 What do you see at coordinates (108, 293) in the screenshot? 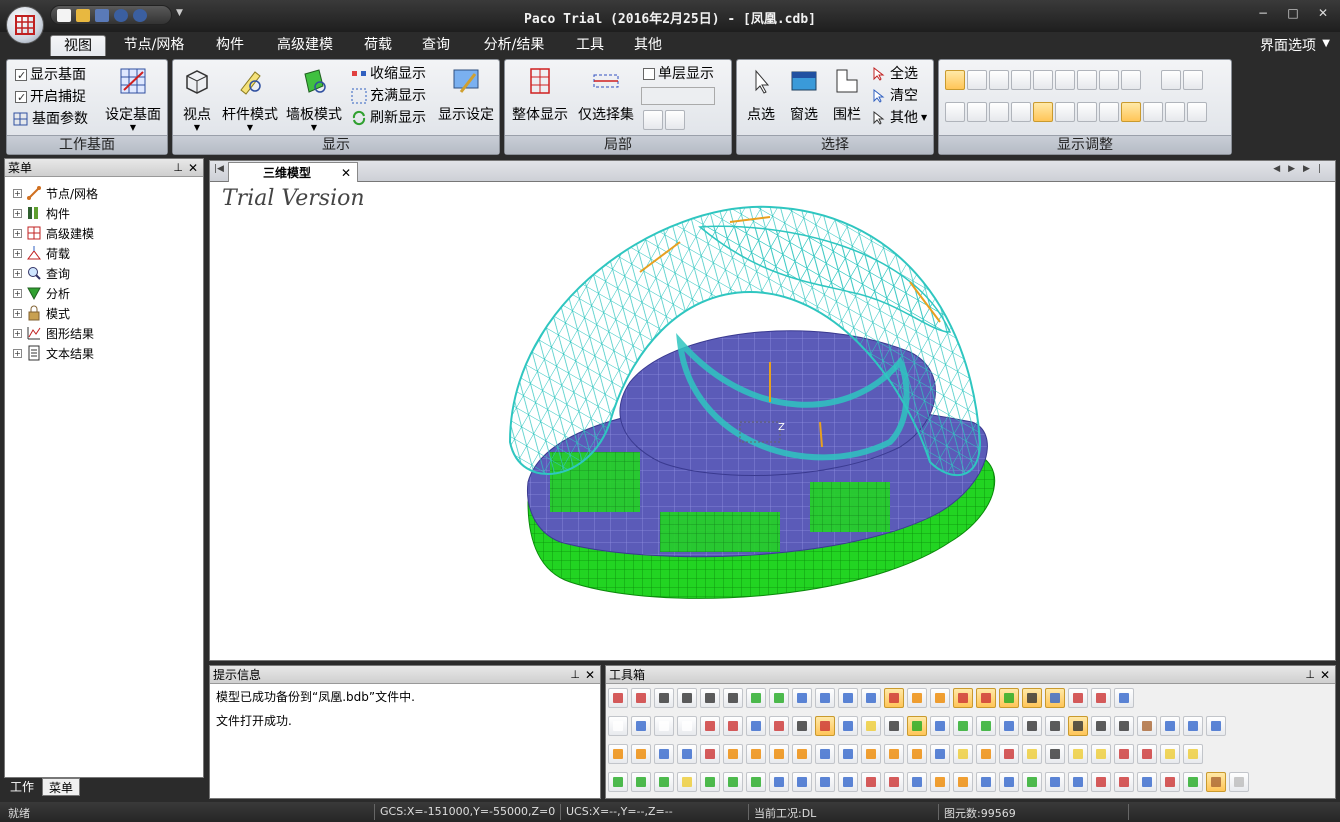
I see `tree-item-analysis: + 分析` at bounding box center [108, 293].